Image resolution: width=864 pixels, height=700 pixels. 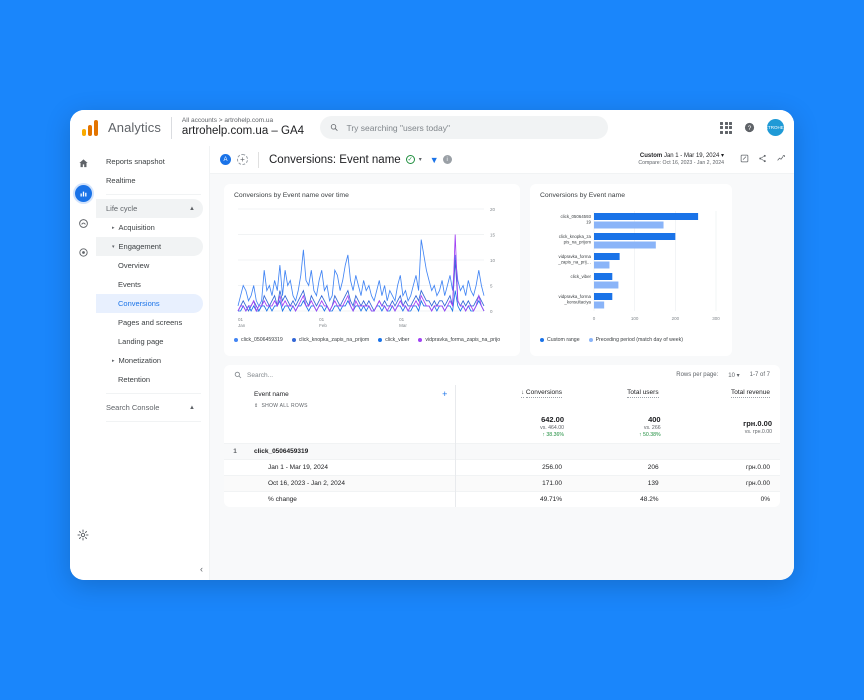 What do you see at coordinates (775, 127) in the screenshot?
I see `avatar: ARTROHELP` at bounding box center [775, 127].